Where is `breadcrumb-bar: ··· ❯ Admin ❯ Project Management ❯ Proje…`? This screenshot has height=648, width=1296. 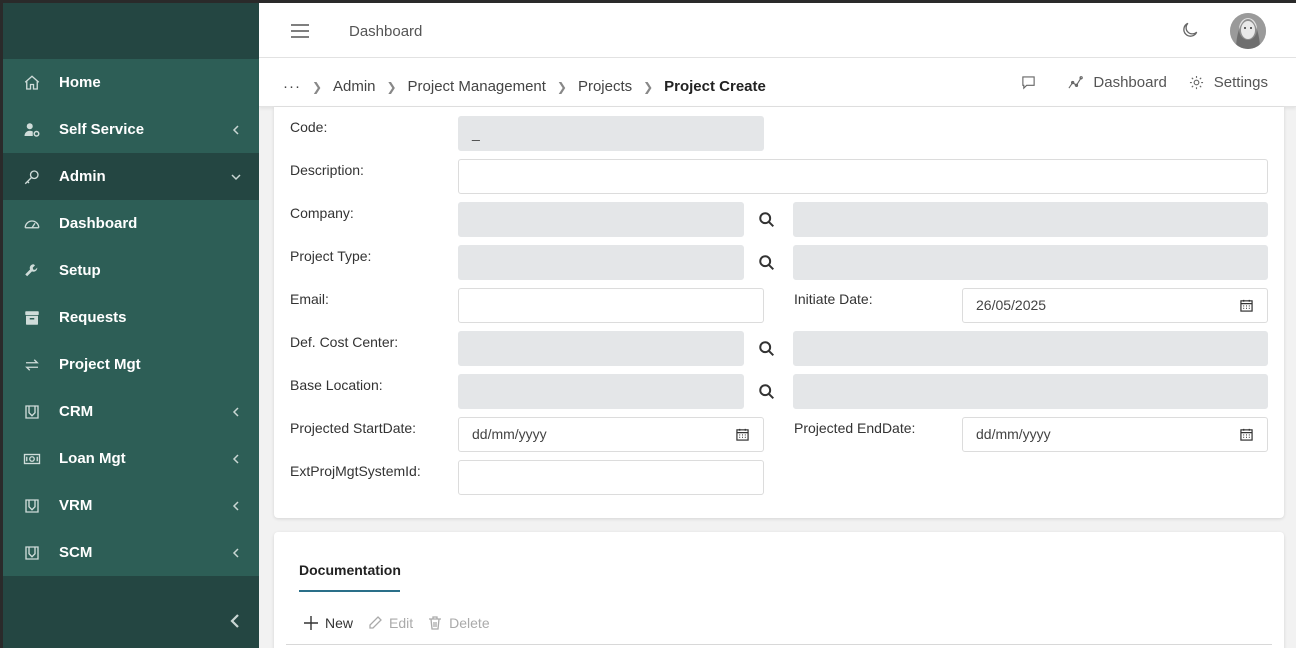
breadcrumb-bar: ··· ❯ Admin ❯ Project Management ❯ Proje… is located at coordinates (777, 82).